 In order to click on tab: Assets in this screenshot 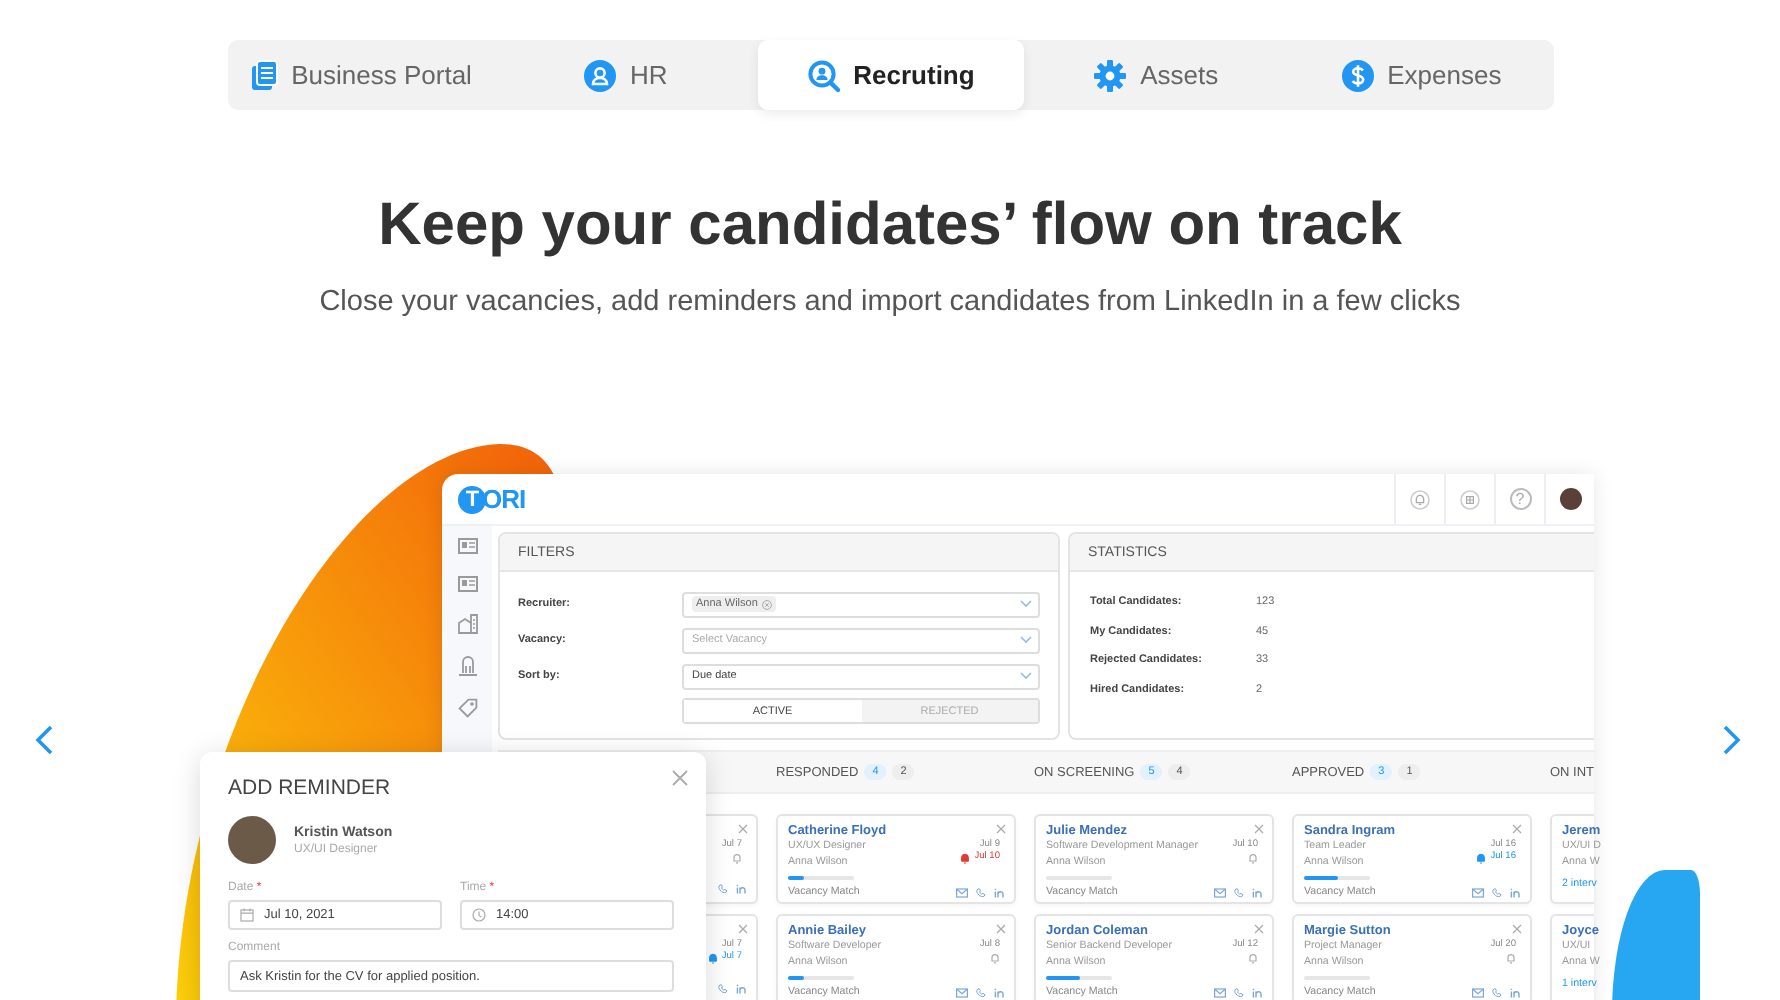, I will do `click(1156, 75)`.